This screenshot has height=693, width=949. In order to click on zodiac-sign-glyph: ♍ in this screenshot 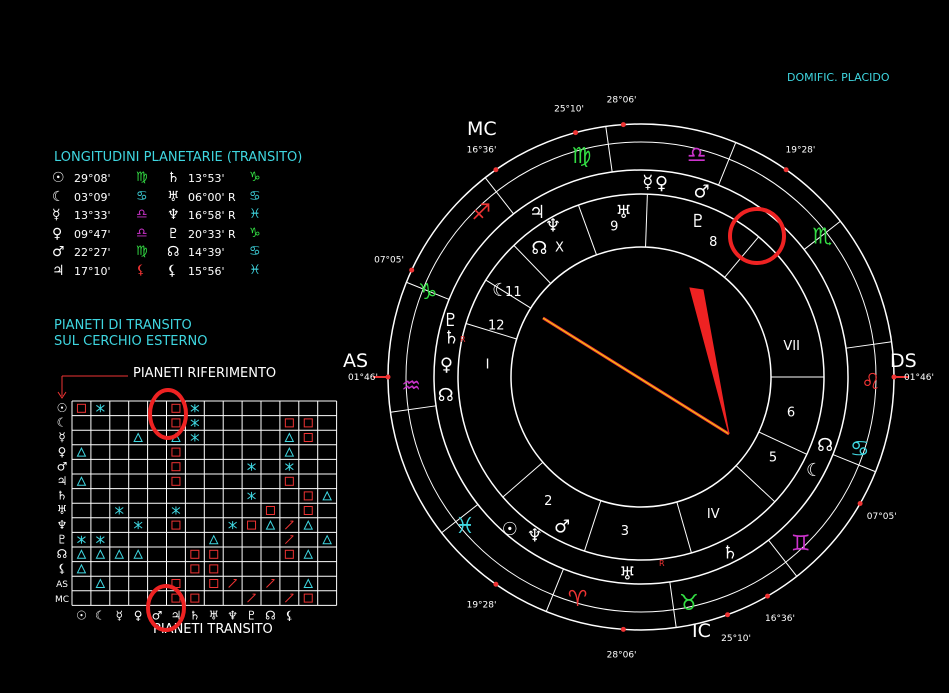, I will do `click(582, 156)`.